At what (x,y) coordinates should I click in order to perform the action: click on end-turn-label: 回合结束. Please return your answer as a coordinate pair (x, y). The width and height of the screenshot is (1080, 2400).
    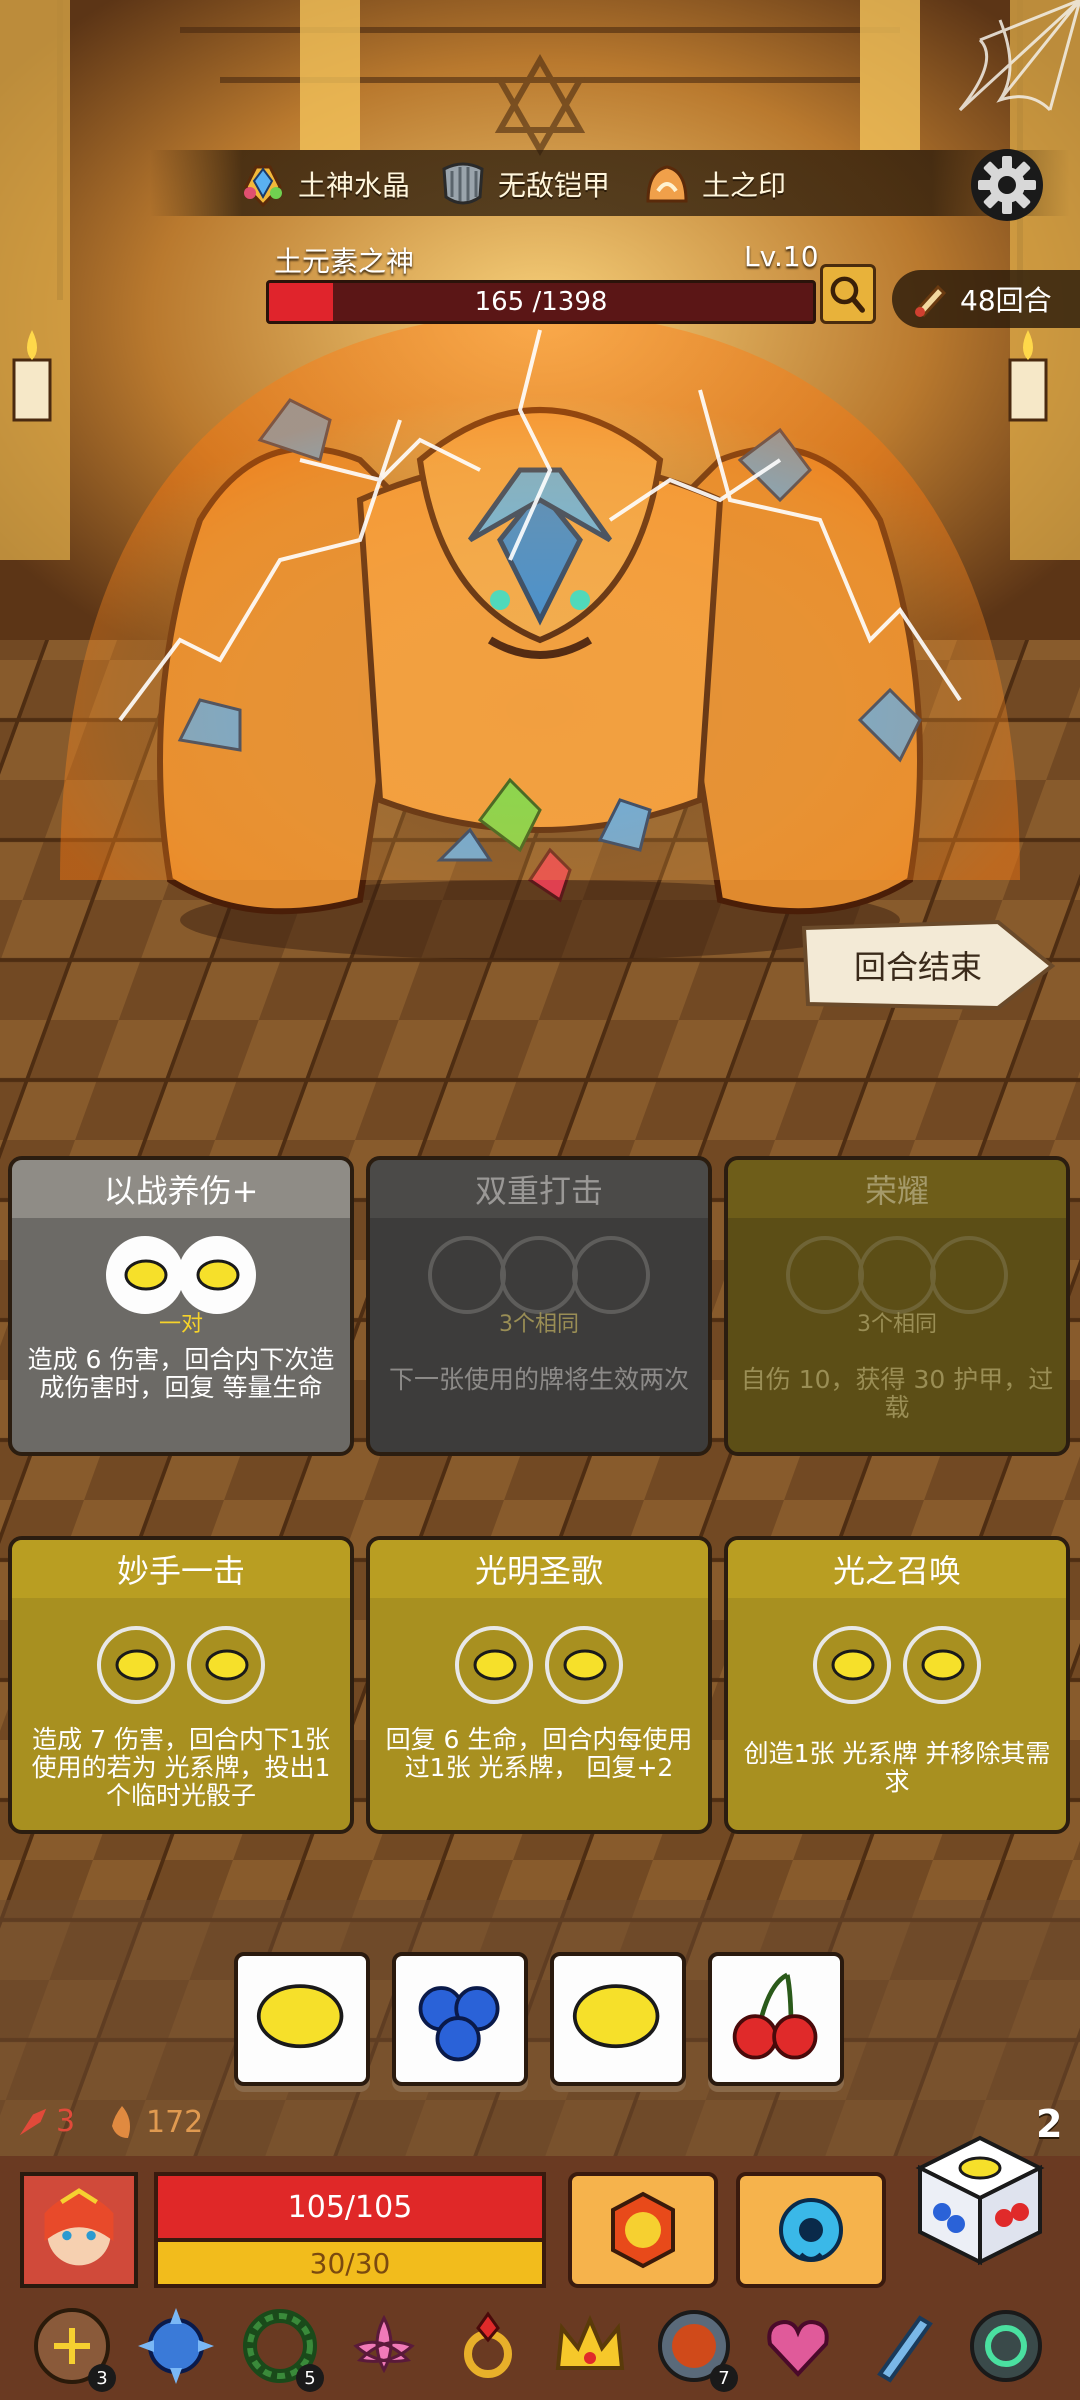
    Looking at the image, I should click on (917, 967).